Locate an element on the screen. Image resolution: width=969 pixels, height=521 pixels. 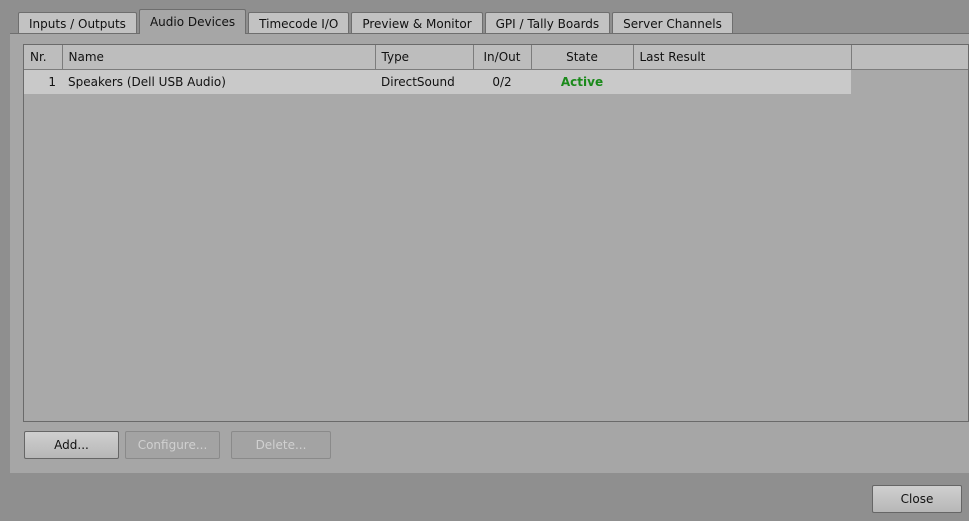
cell-filler is located at coordinates (909, 82).